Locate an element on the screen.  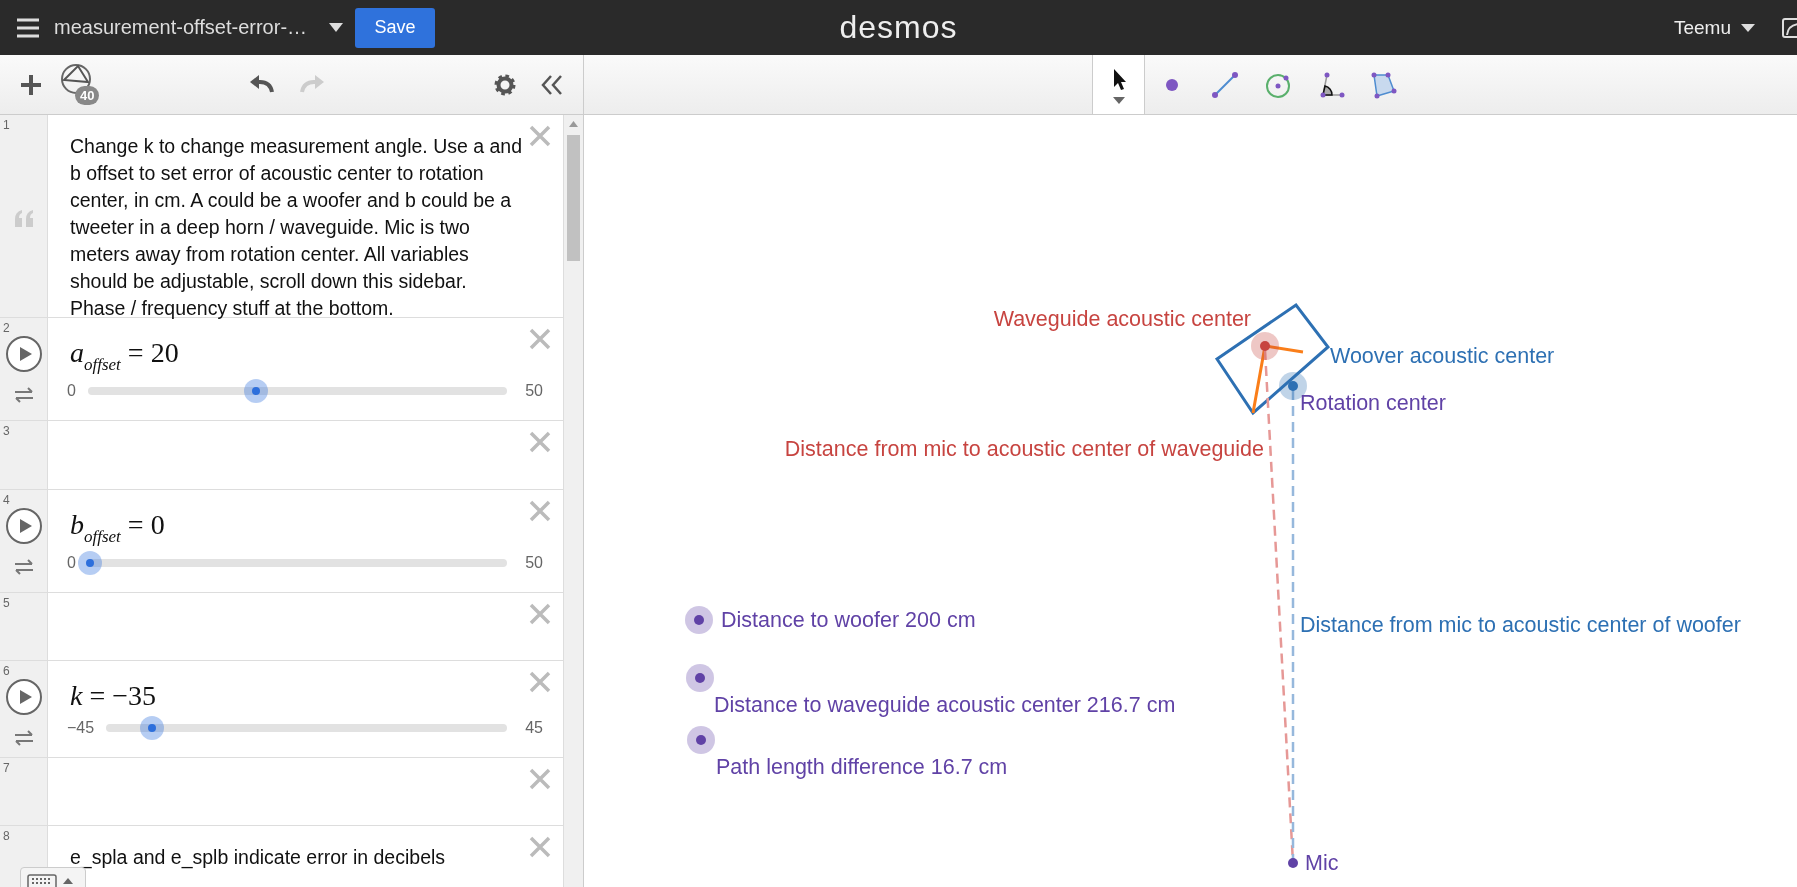
scrollbar-thumb is located at coordinates (573, 198).